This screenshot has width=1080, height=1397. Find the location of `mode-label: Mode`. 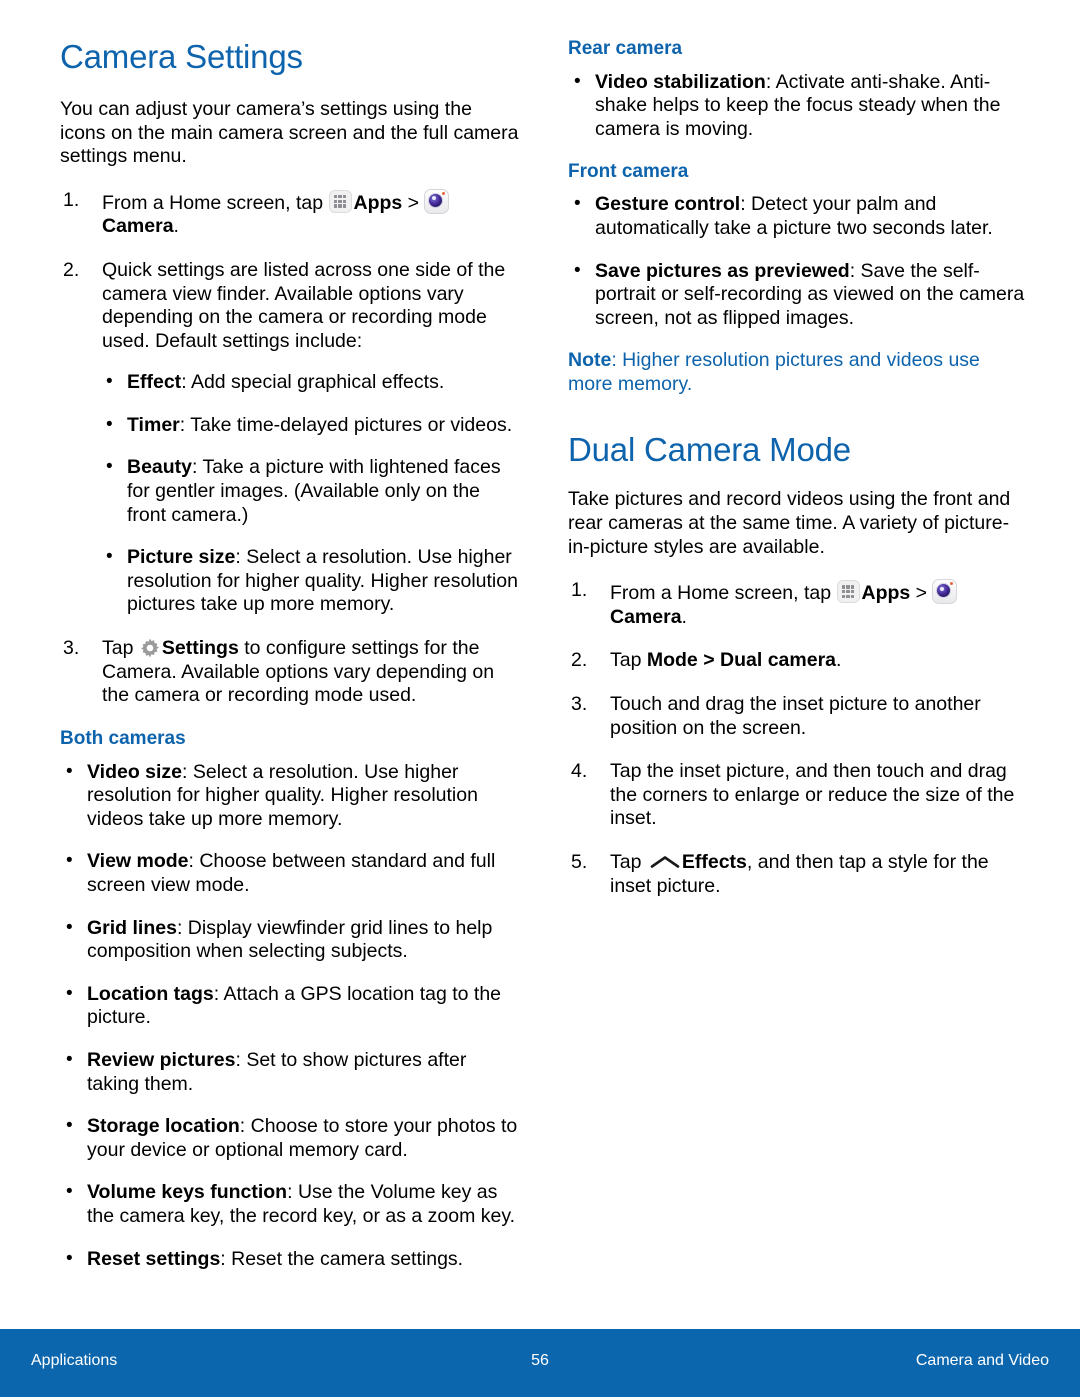

mode-label: Mode is located at coordinates (672, 660).